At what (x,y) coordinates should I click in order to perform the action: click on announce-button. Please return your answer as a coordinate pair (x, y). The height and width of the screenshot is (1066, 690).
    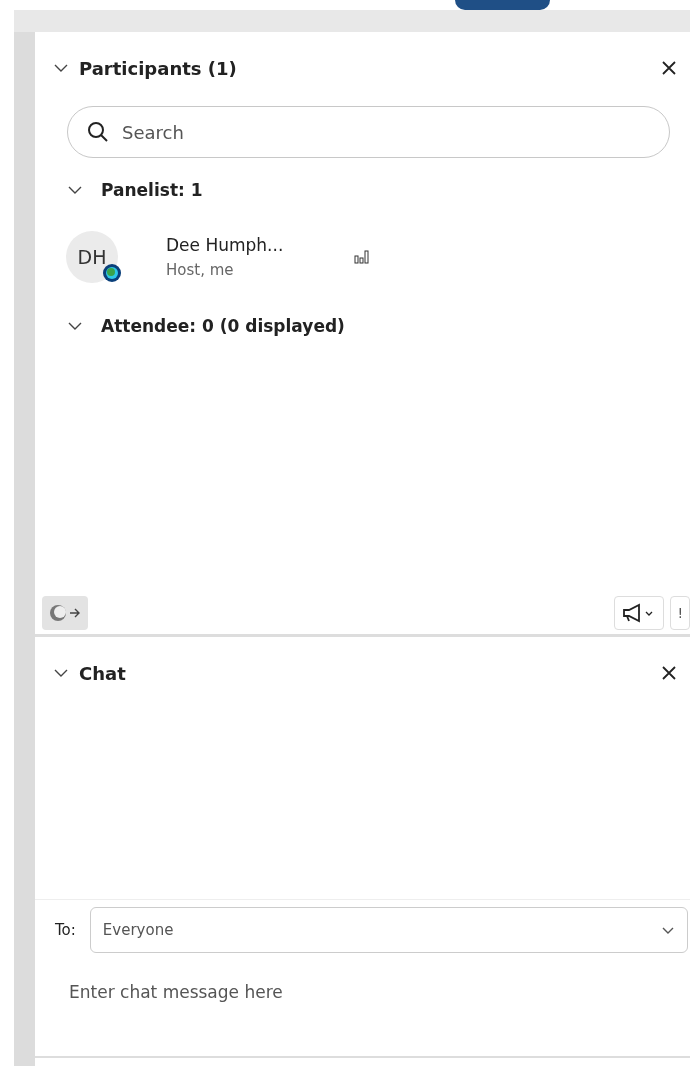
    Looking at the image, I should click on (639, 613).